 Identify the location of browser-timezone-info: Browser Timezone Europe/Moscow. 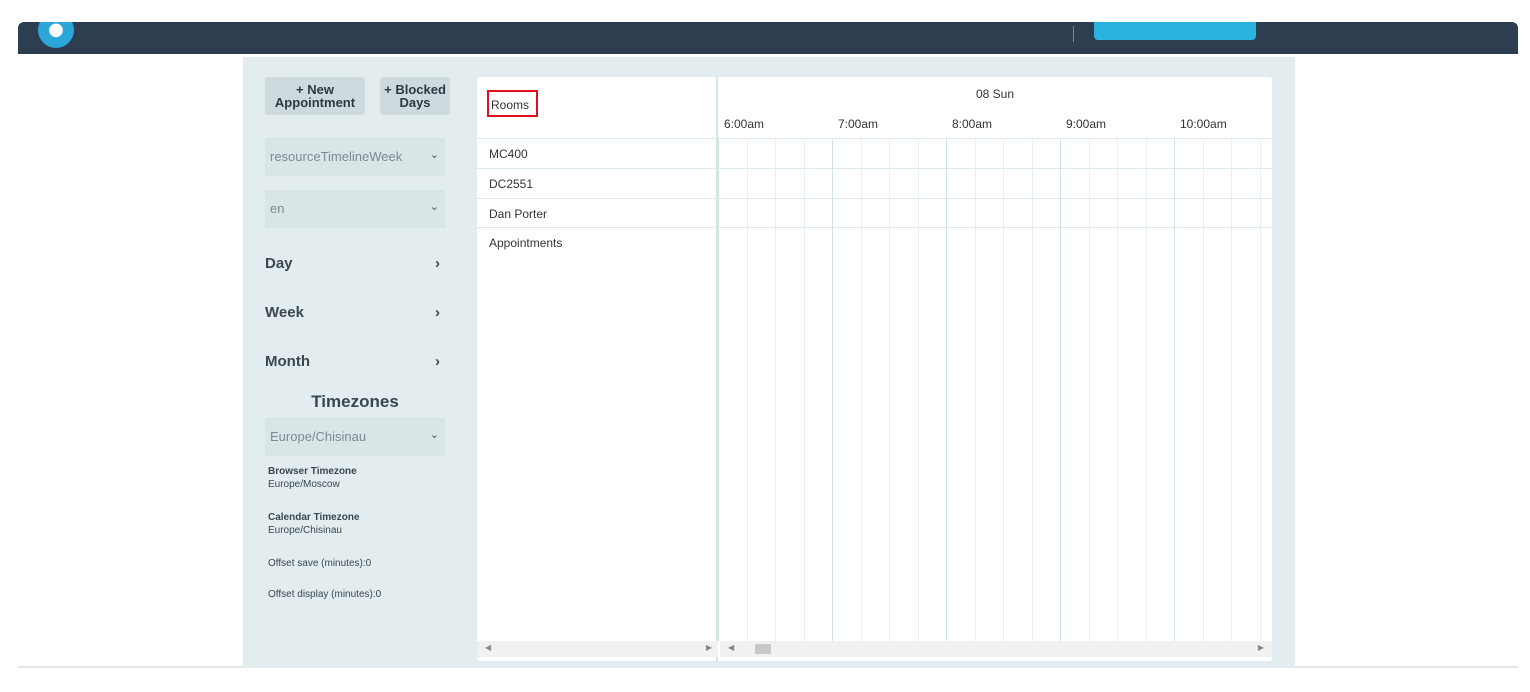
(312, 478).